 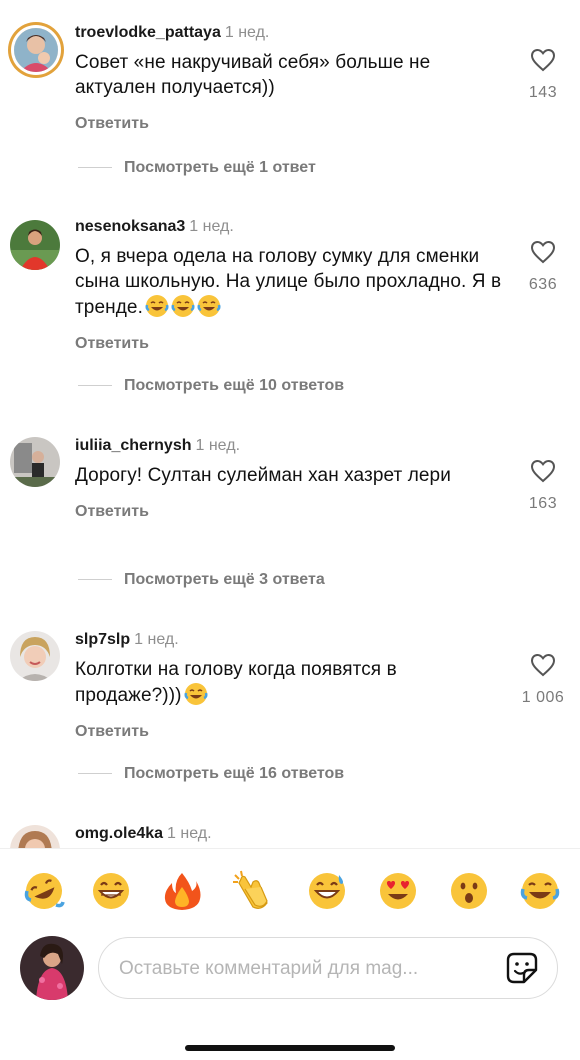 What do you see at coordinates (299, 969) in the screenshot?
I see `comment-input` at bounding box center [299, 969].